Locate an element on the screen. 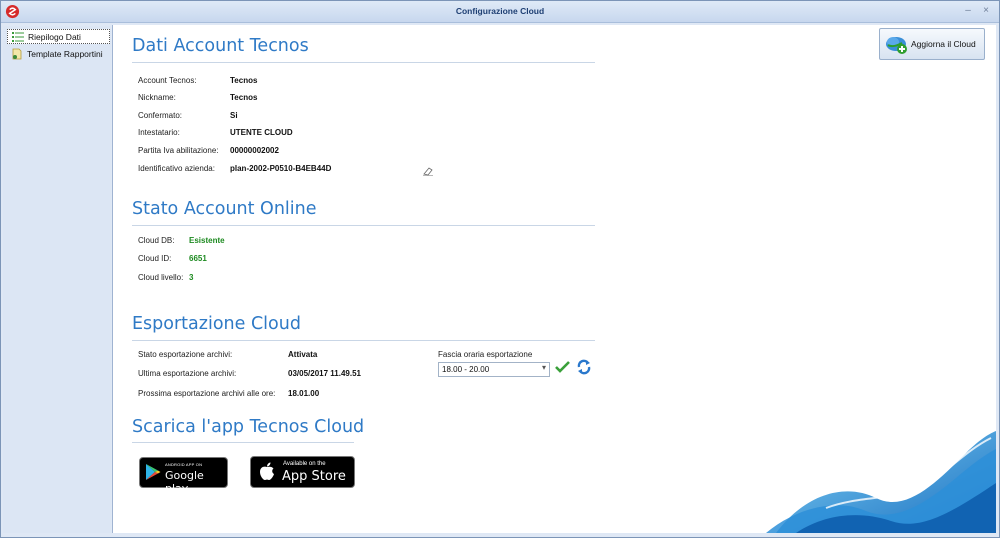 The image size is (1000, 538). vat-label: Partita Iva abilitazione: is located at coordinates (178, 150).